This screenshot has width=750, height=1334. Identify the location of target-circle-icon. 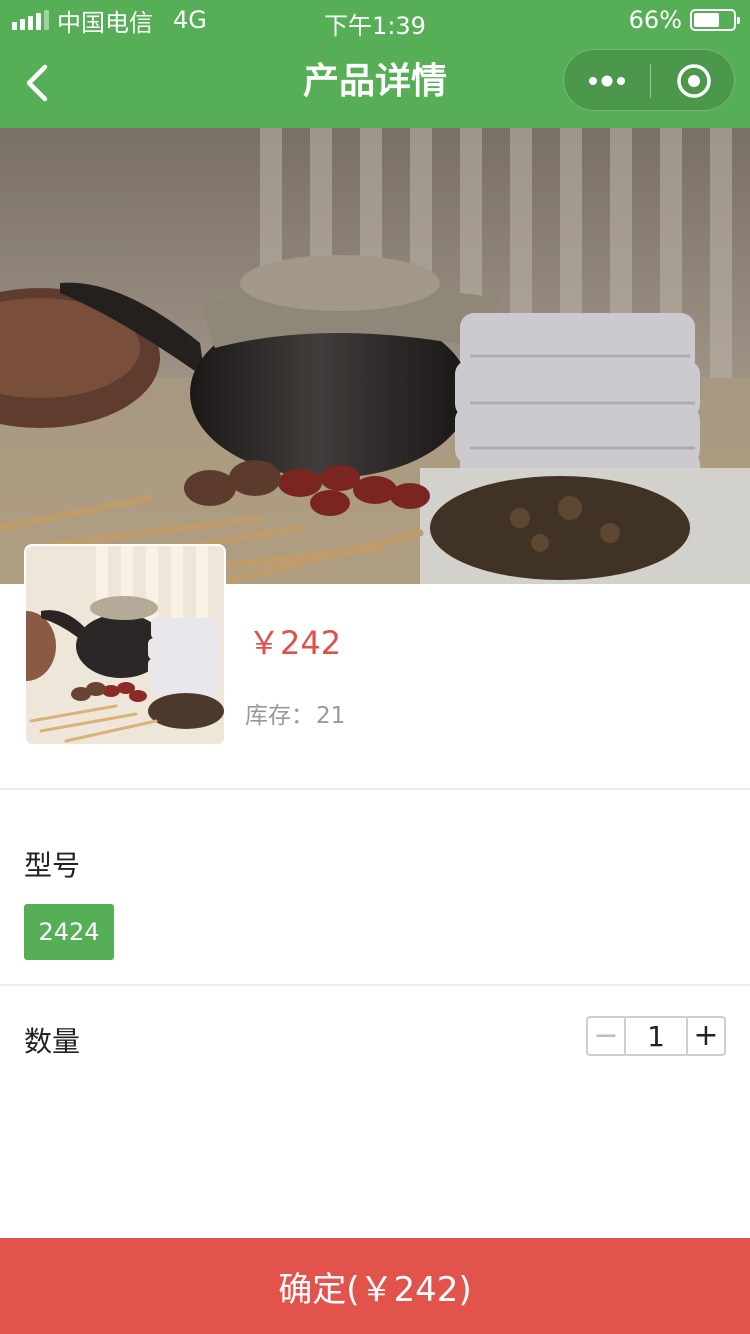
(693, 81).